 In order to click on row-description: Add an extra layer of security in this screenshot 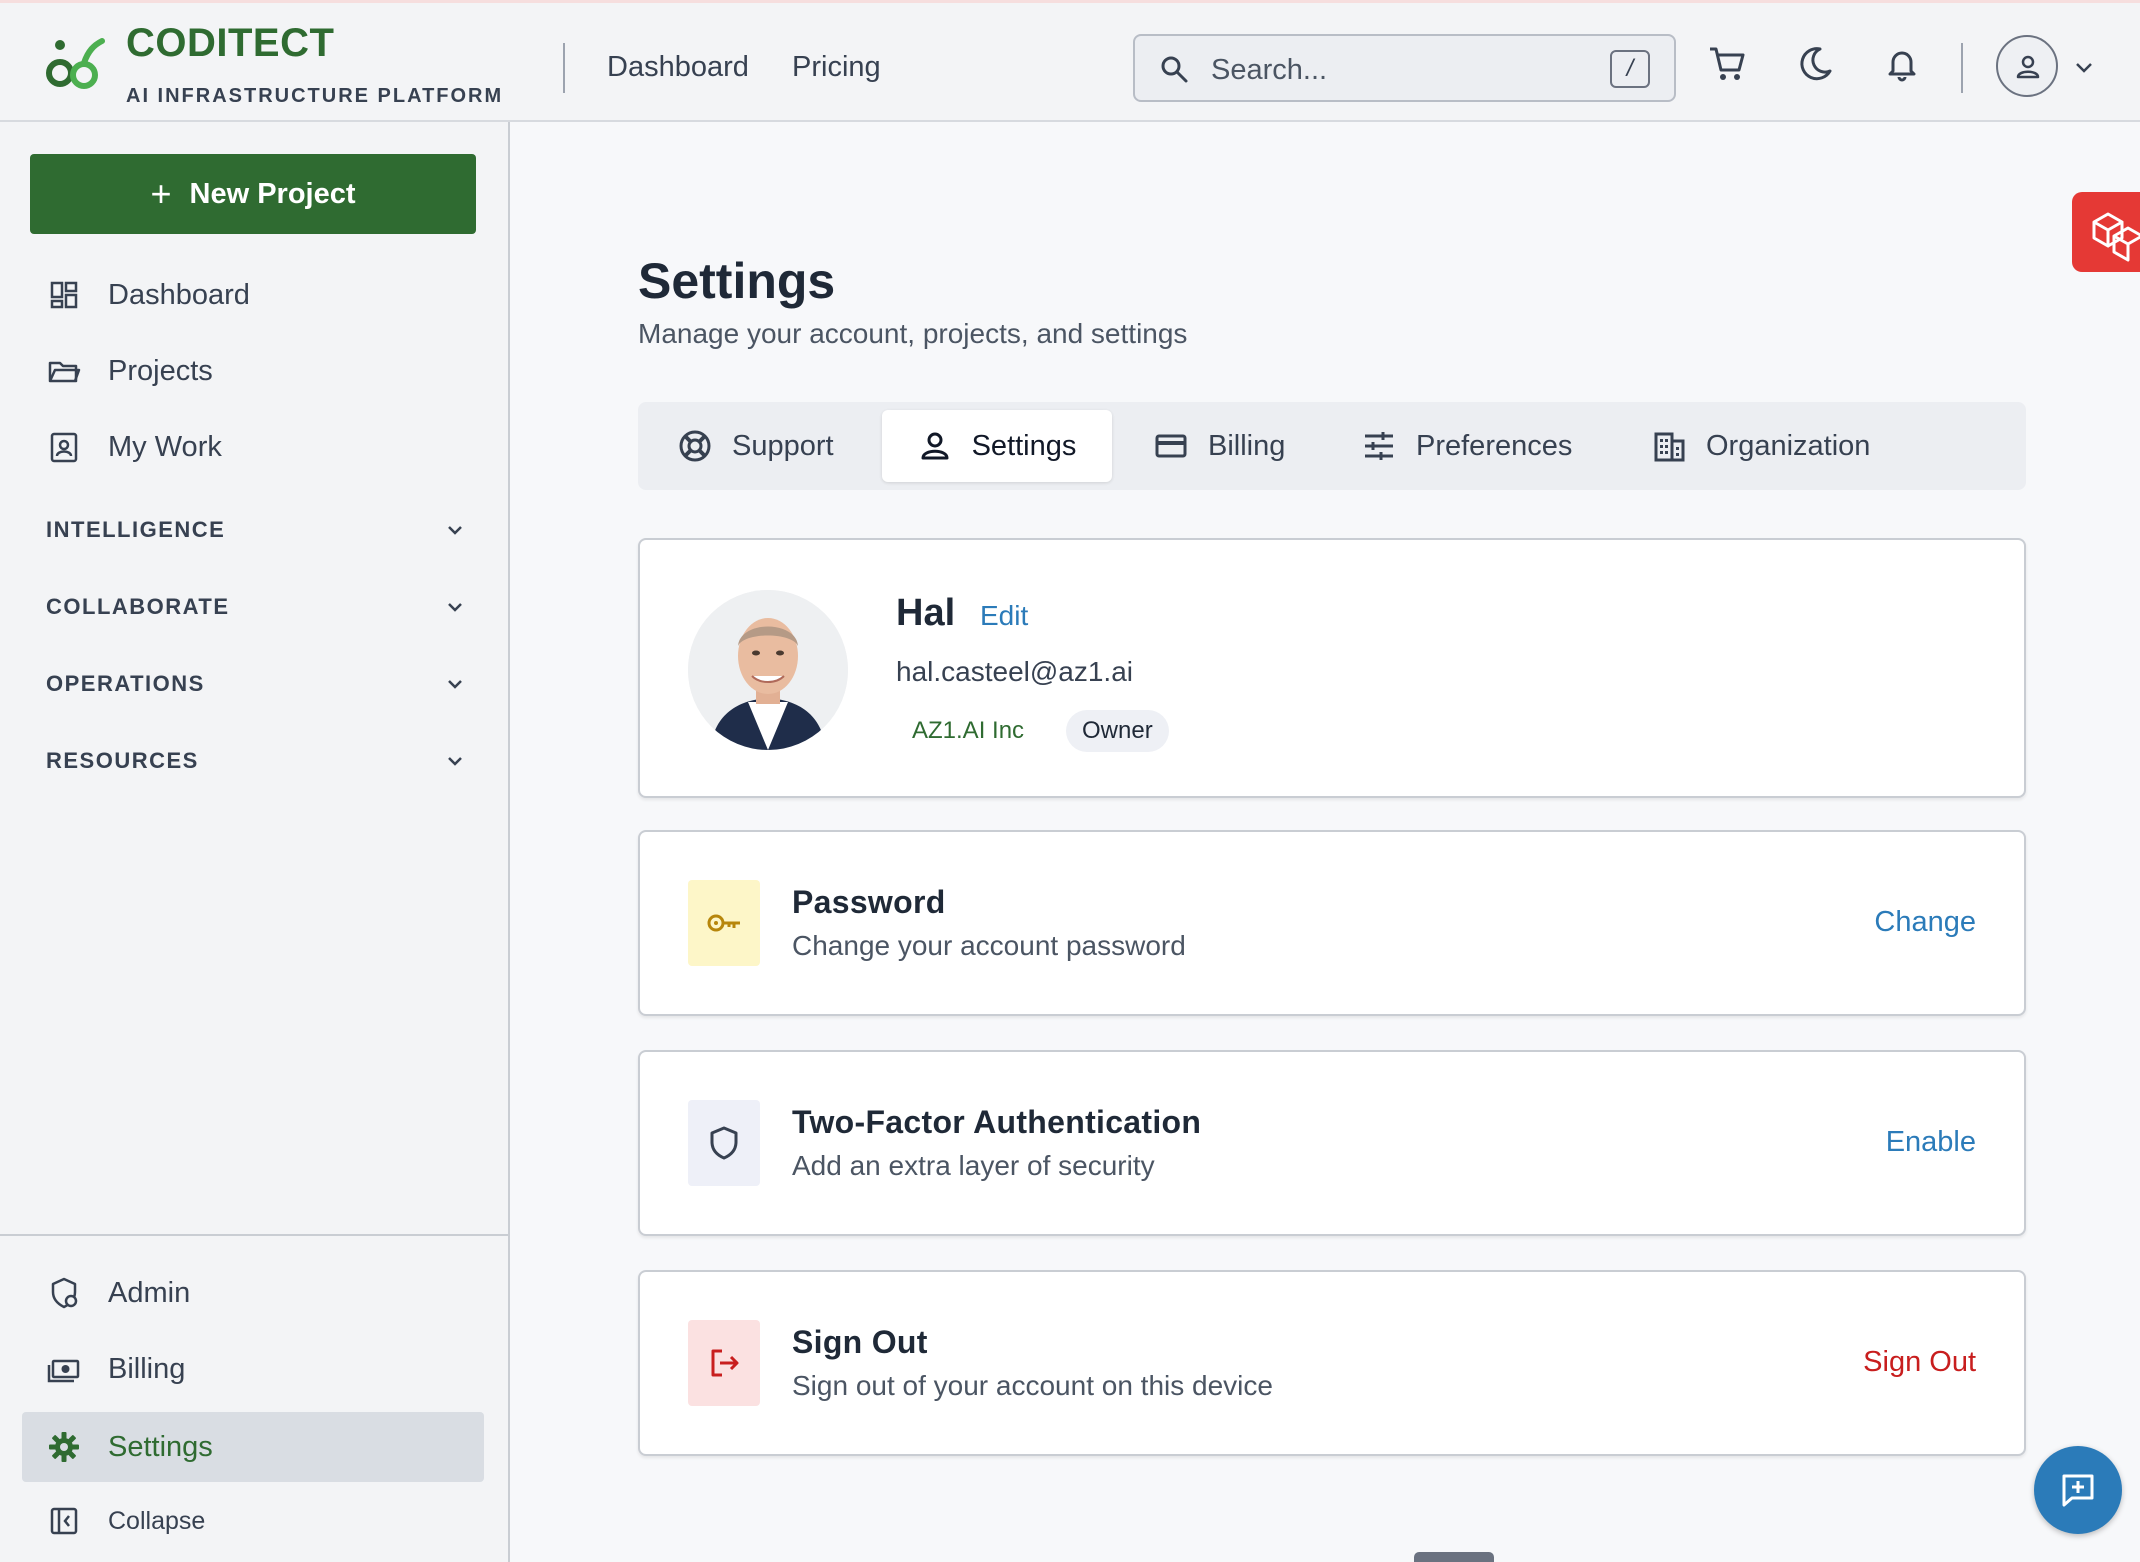, I will do `click(973, 1165)`.